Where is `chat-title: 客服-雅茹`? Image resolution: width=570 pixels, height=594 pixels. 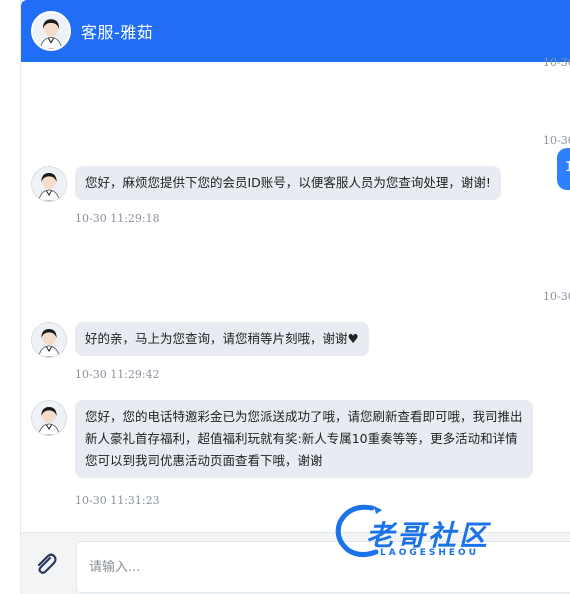 chat-title: 客服-雅茹 is located at coordinates (117, 32).